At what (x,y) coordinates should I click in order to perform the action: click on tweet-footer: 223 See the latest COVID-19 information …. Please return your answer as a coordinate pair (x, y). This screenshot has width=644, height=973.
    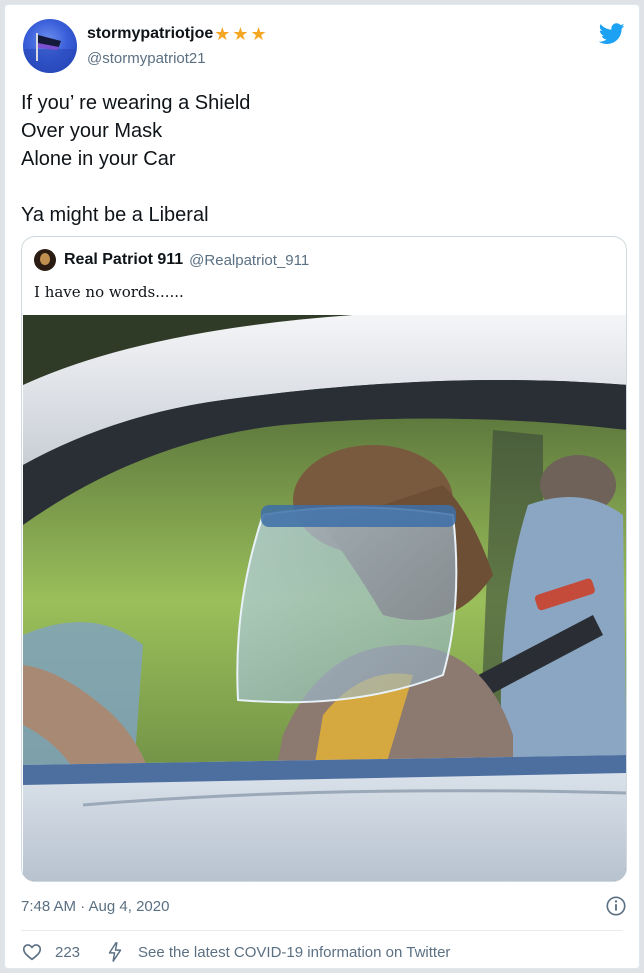
    Looking at the image, I should click on (235, 952).